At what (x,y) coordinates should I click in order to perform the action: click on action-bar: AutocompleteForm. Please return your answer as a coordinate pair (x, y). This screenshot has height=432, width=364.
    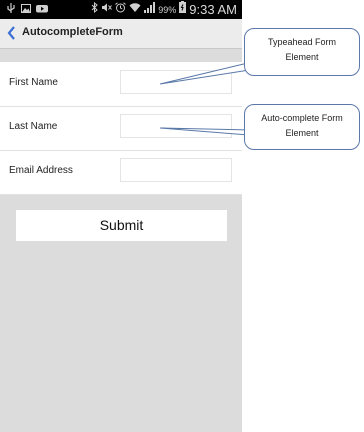
    Looking at the image, I should click on (121, 34).